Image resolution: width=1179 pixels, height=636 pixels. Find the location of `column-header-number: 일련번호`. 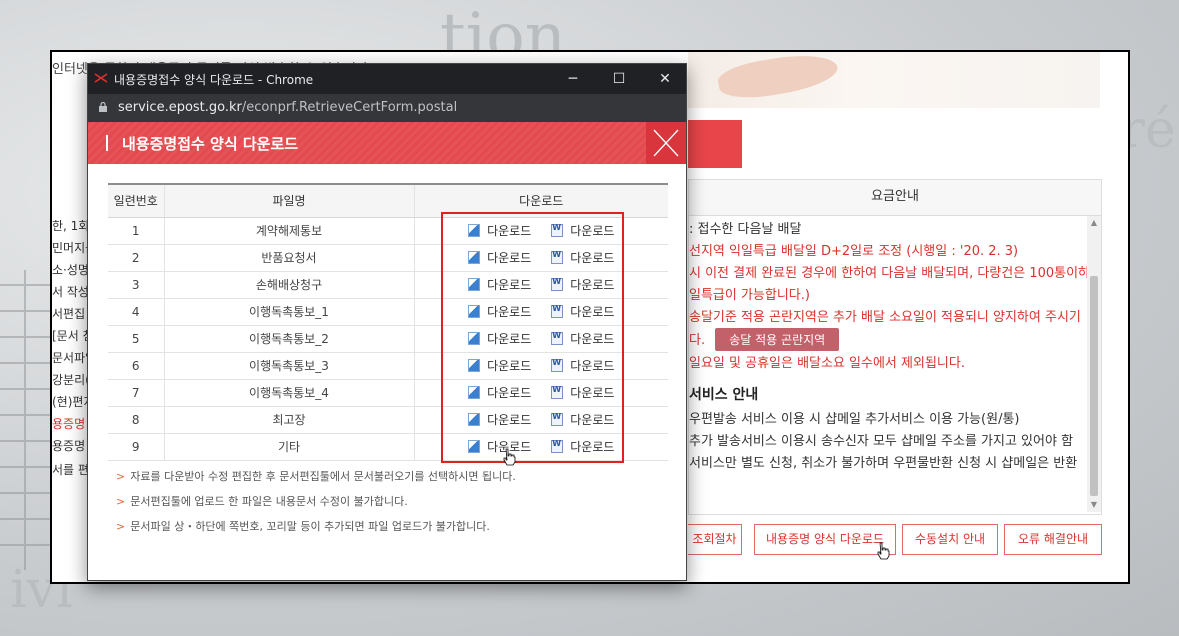

column-header-number: 일련번호 is located at coordinates (136, 200).